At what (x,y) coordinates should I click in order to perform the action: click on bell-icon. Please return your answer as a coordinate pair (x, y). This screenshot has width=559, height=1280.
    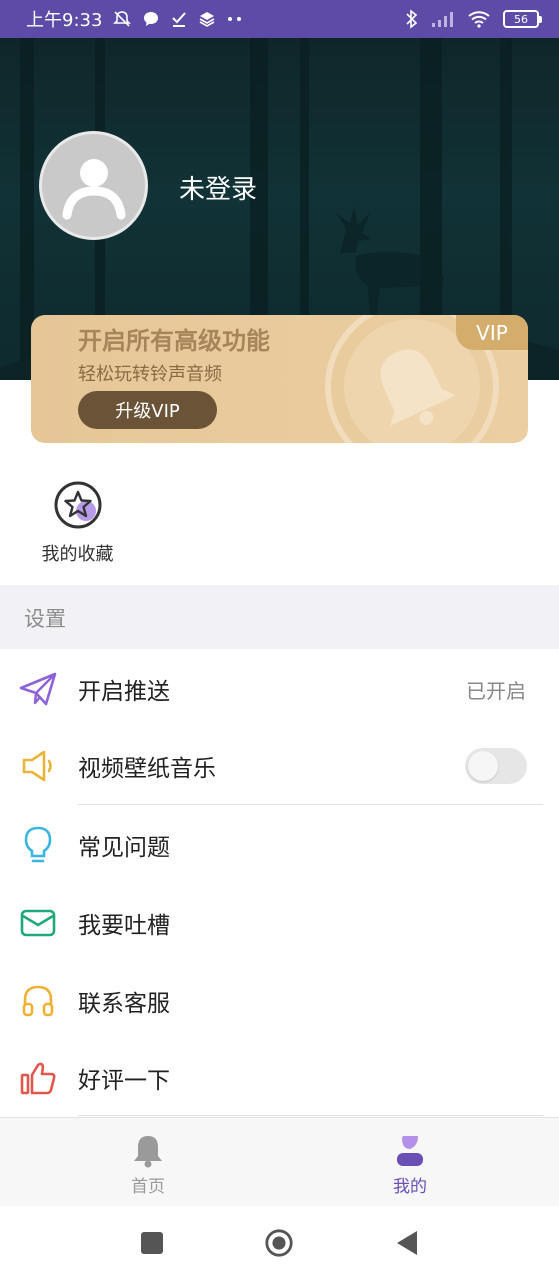
    Looking at the image, I should click on (148, 1151).